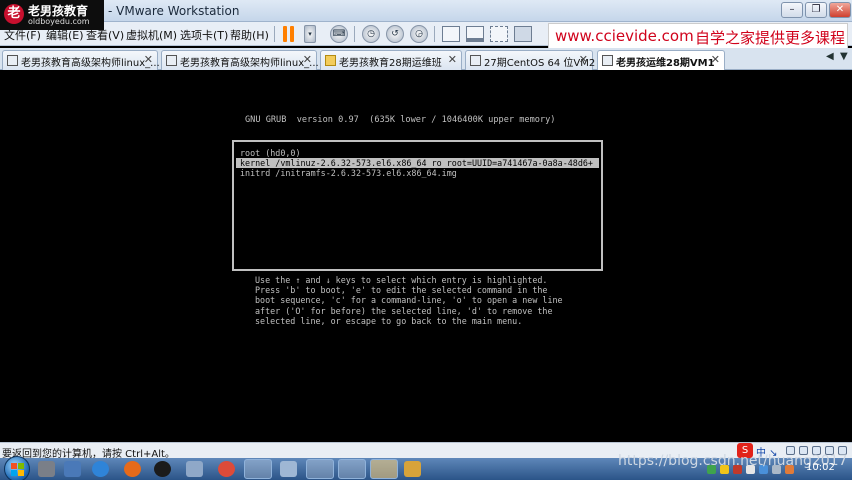 This screenshot has width=852, height=480. Describe the element at coordinates (451, 34) in the screenshot. I see `show-library-icon` at that location.